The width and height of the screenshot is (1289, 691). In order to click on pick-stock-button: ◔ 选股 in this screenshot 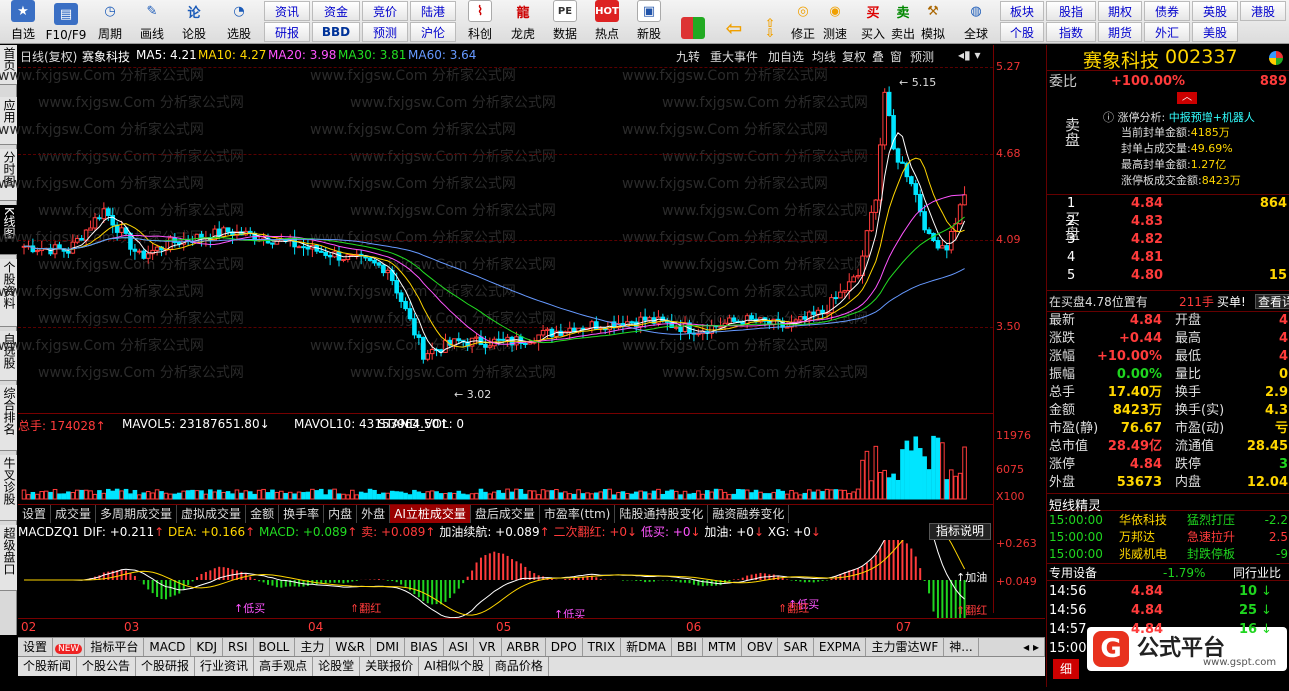, I will do `click(239, 22)`.